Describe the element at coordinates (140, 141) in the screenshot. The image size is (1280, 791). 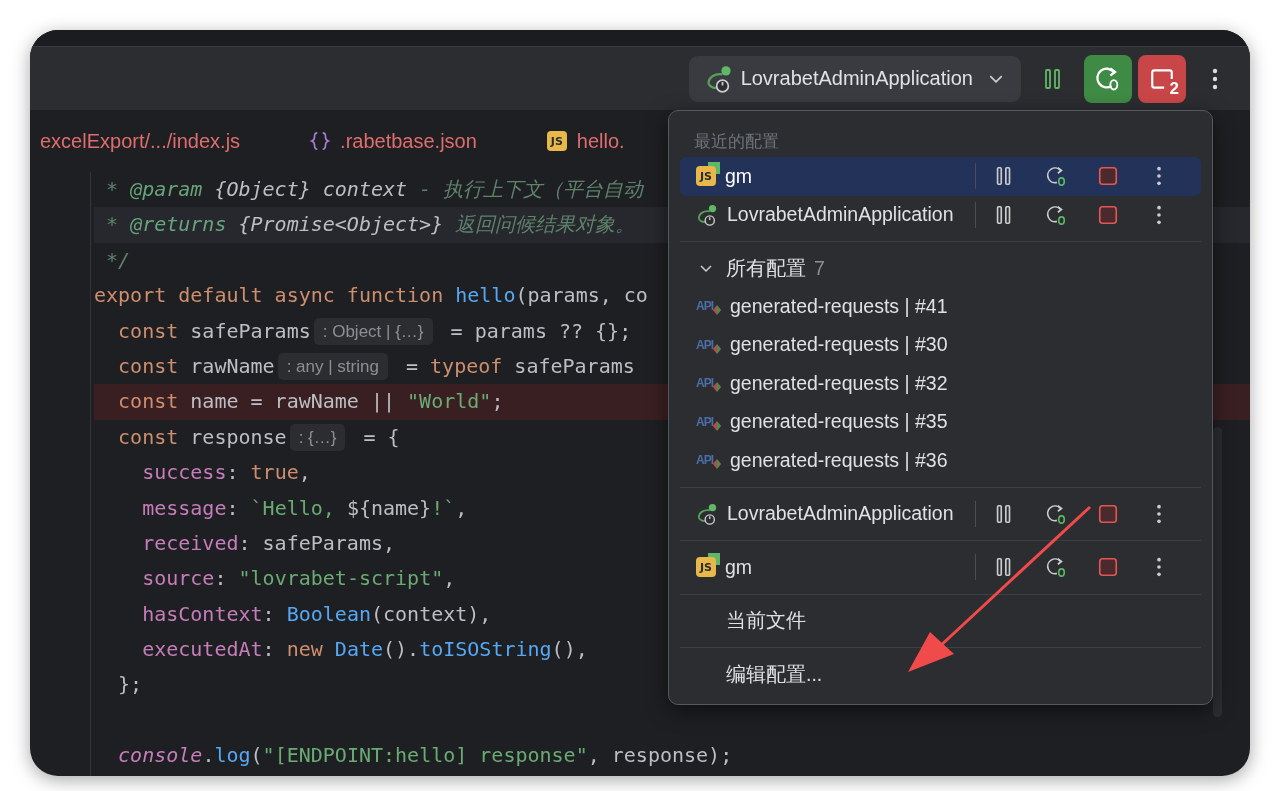
I see `editor-tab: excelExport/.../index.js` at that location.